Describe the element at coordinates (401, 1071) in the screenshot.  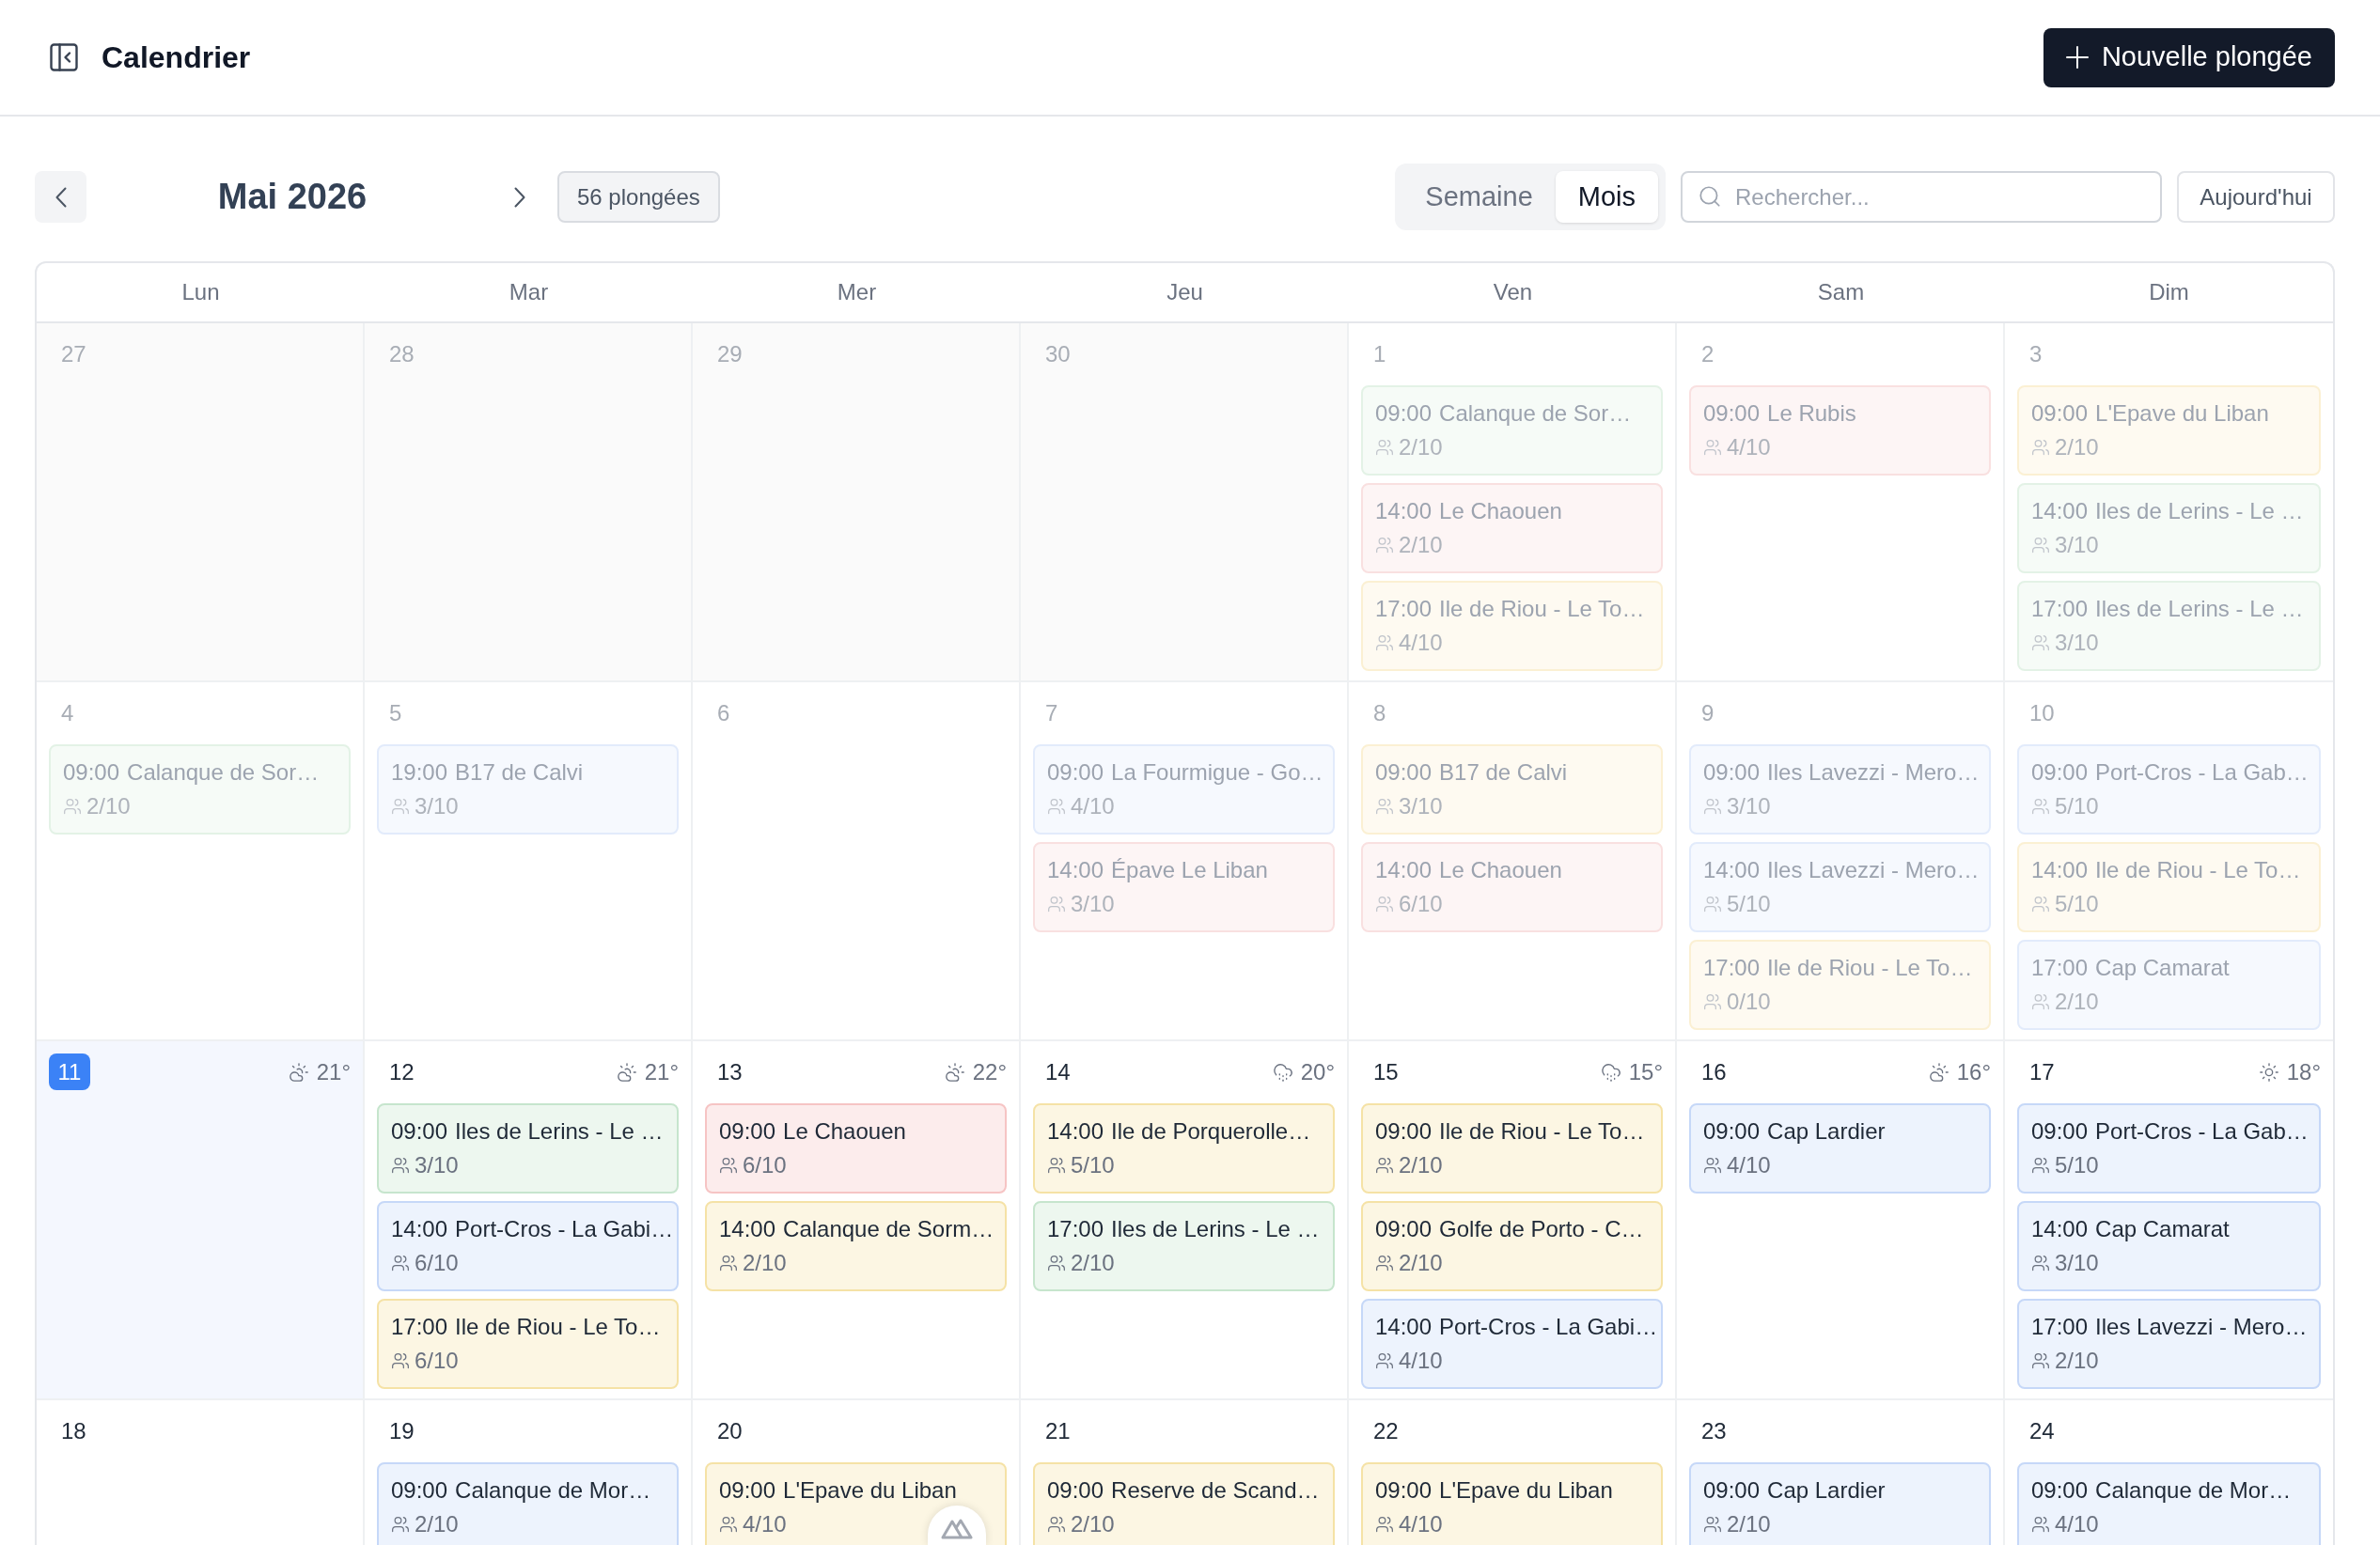
I see `day-number: 12` at that location.